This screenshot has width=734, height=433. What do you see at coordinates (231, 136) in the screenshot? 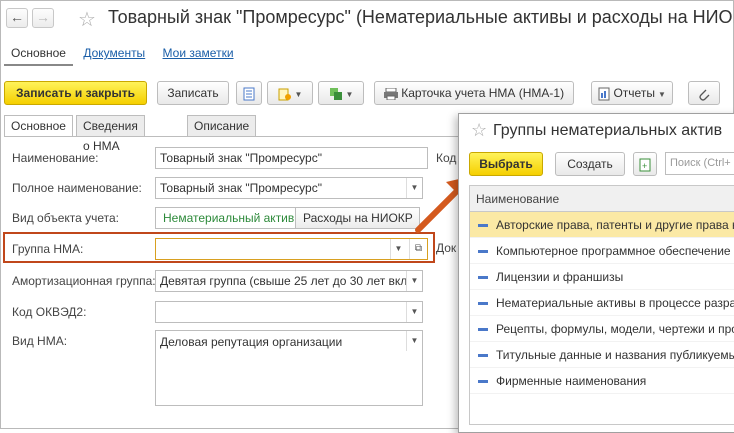
I see `tab-divider` at bounding box center [231, 136].